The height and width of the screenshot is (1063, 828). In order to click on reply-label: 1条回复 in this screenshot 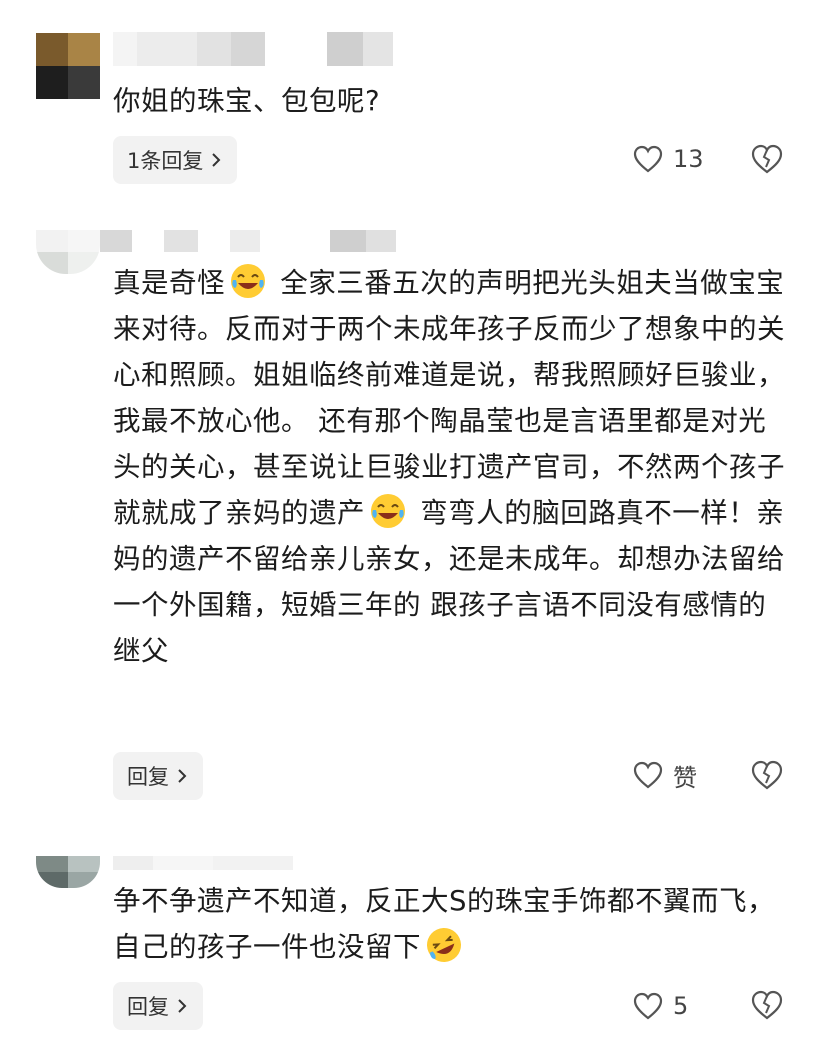, I will do `click(165, 161)`.